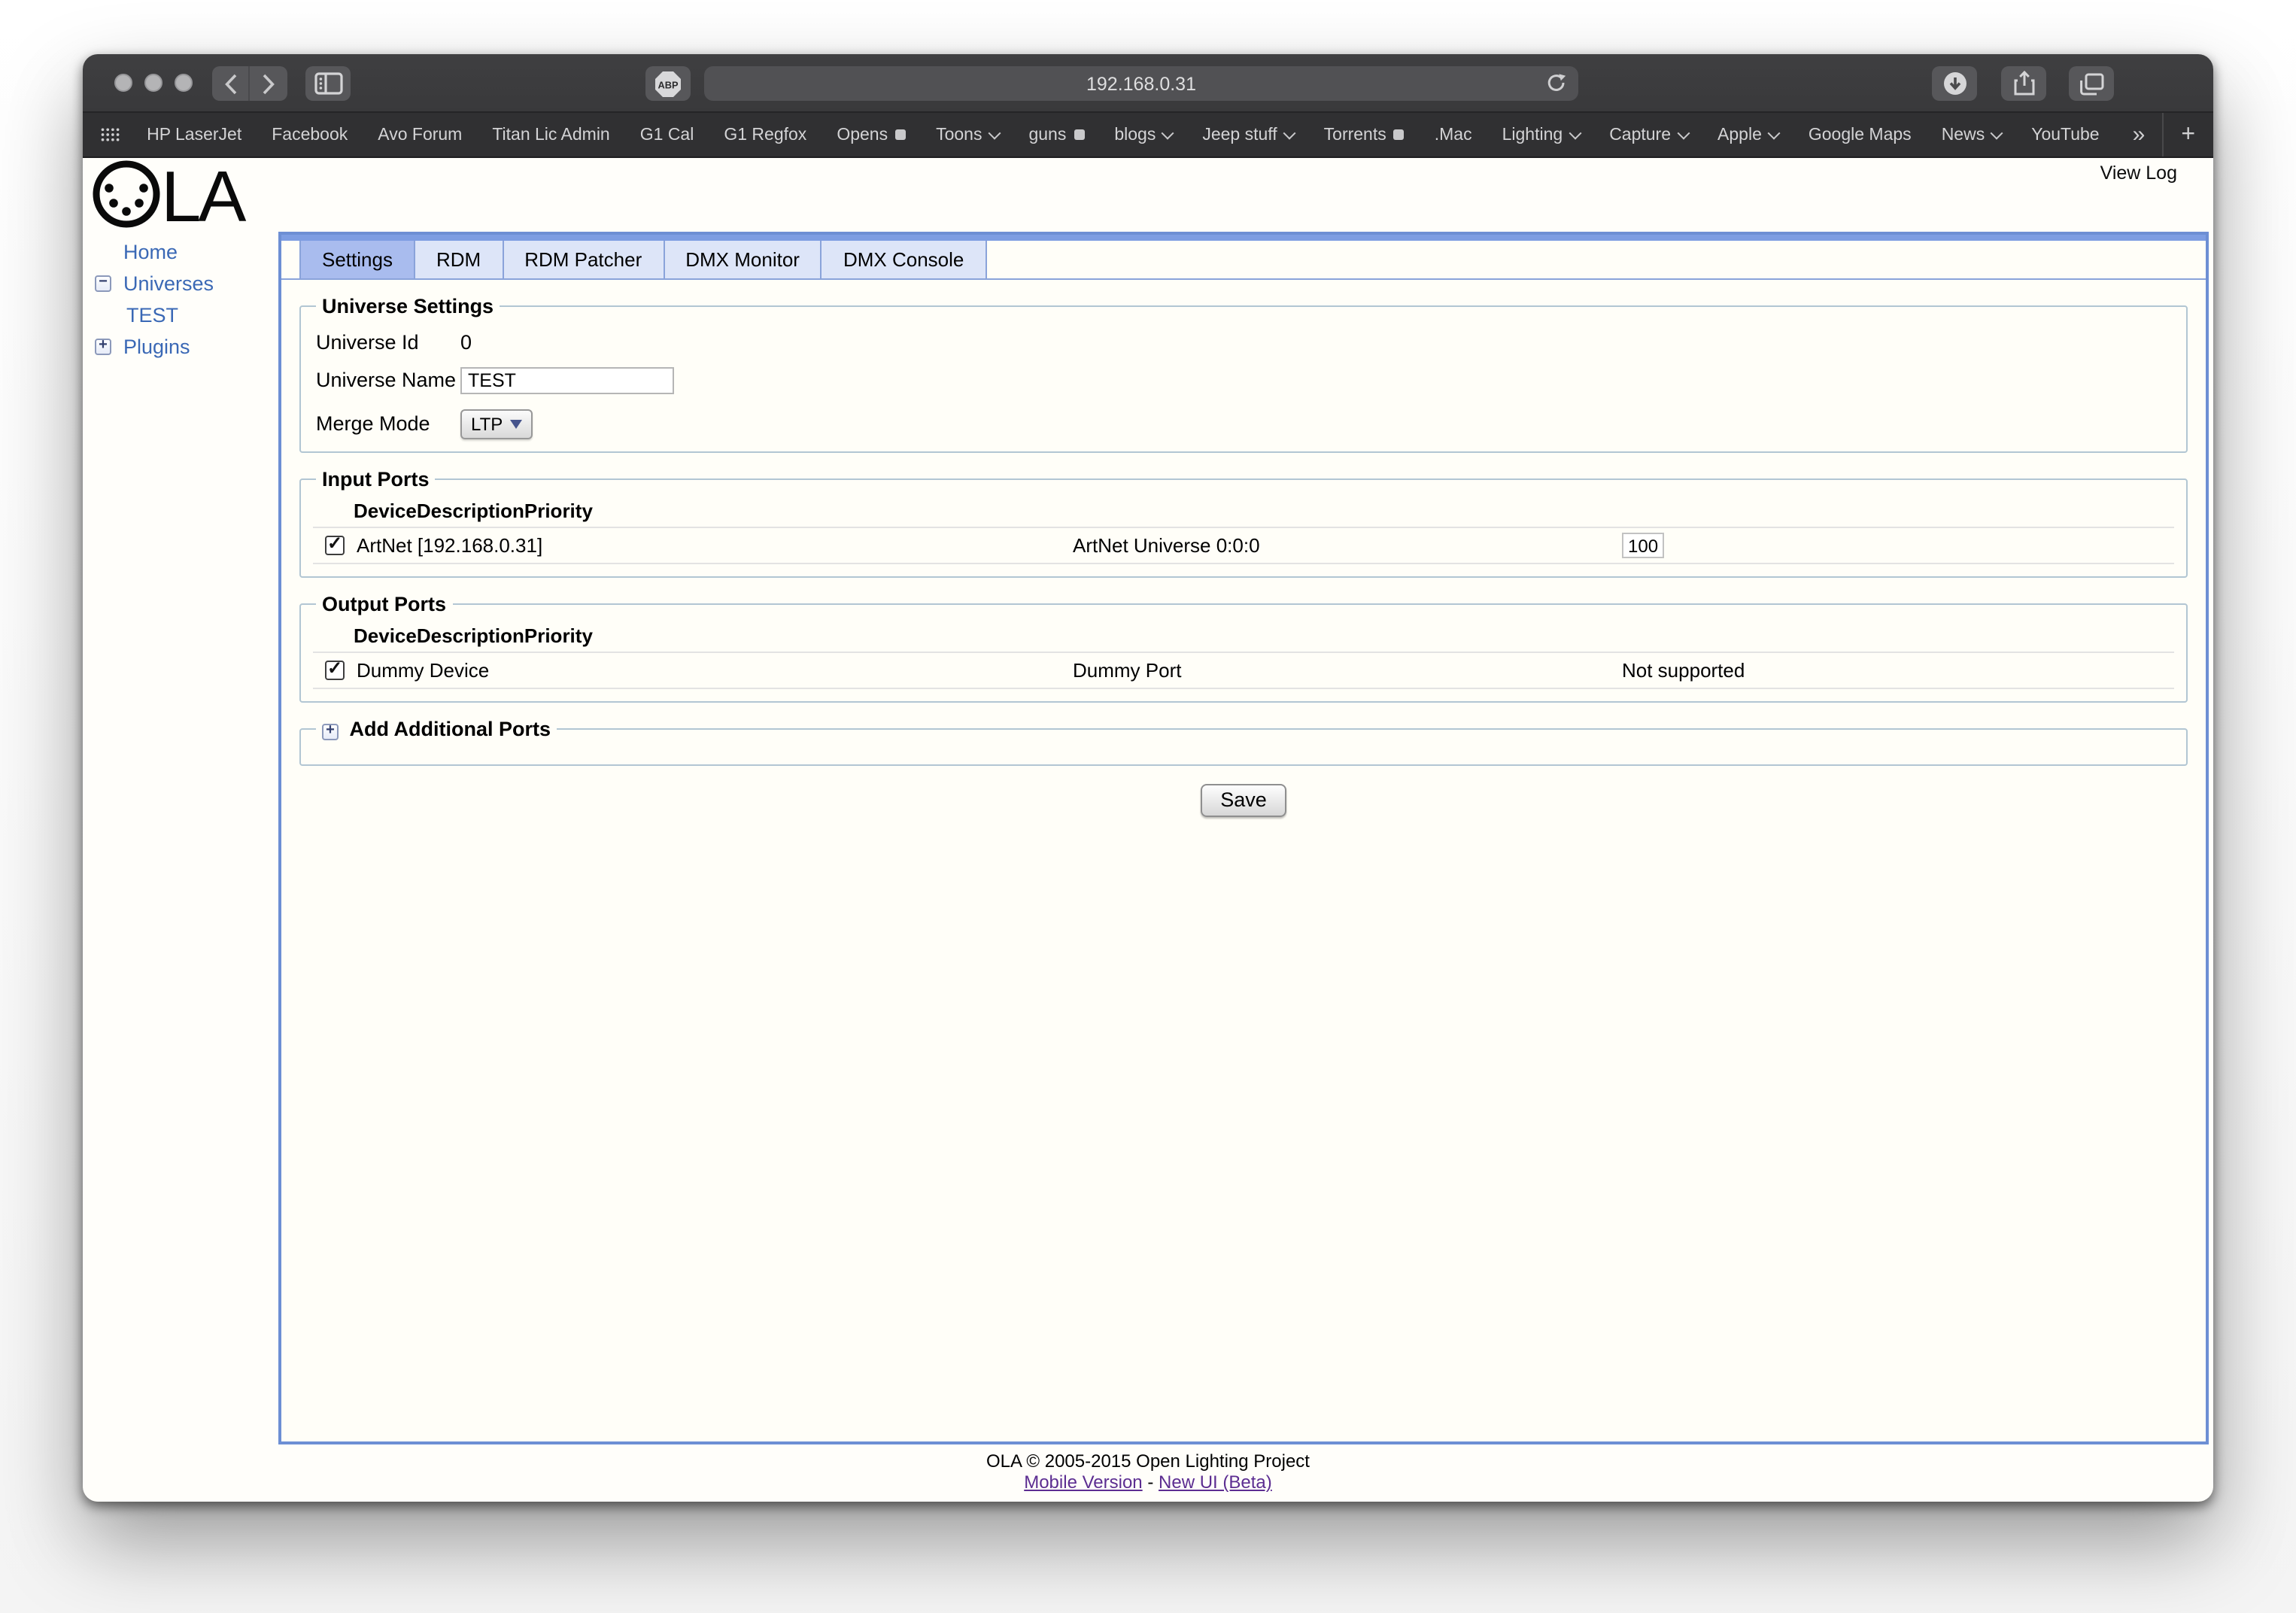 The image size is (2296, 1613). I want to click on bookmark-item: G1 Regfox, so click(766, 135).